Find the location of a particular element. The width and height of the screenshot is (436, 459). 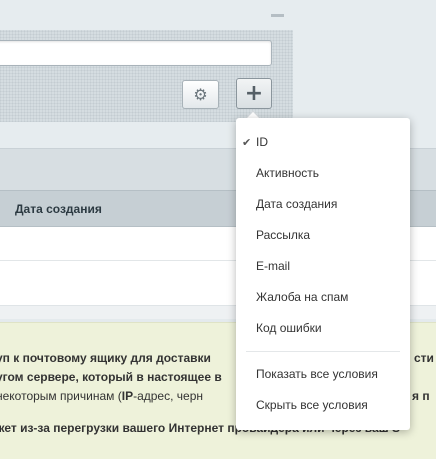

menu-item-label: Дата создания is located at coordinates (297, 204).